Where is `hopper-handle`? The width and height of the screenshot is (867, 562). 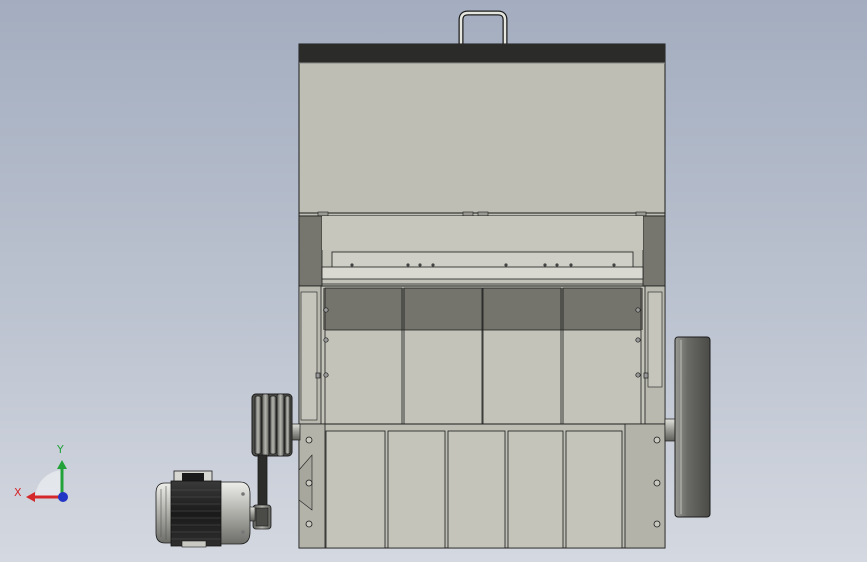 hopper-handle is located at coordinates (483, 27).